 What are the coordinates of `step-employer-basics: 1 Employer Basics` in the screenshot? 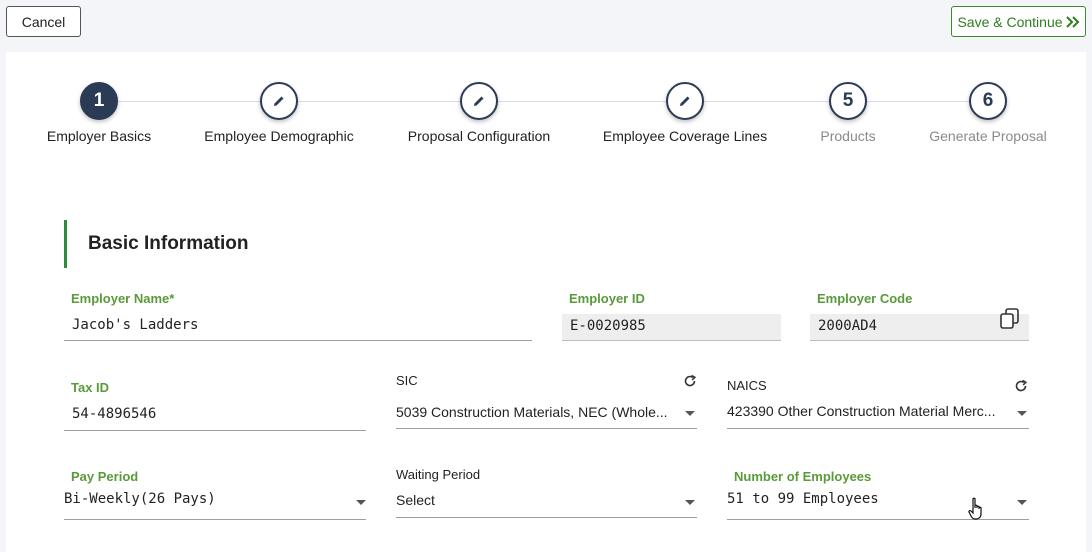 It's located at (99, 113).